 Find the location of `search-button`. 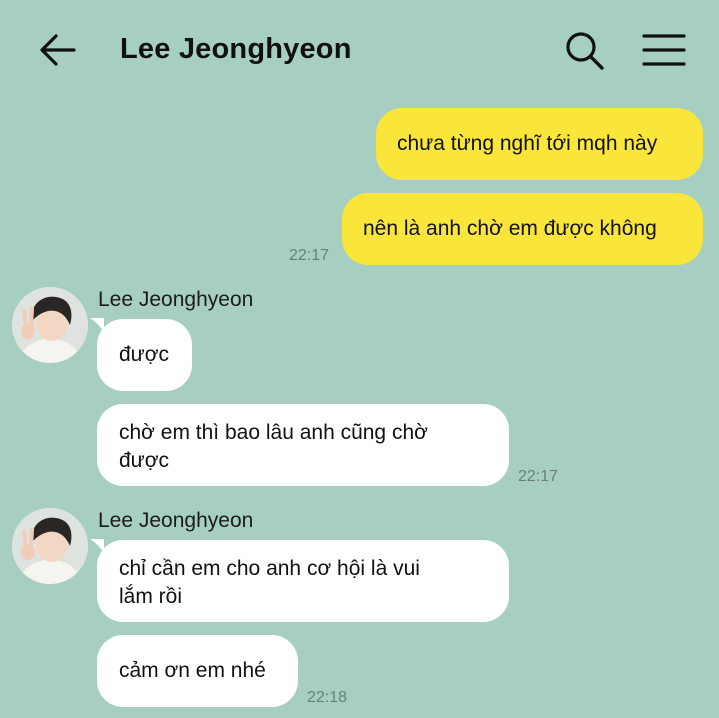

search-button is located at coordinates (585, 51).